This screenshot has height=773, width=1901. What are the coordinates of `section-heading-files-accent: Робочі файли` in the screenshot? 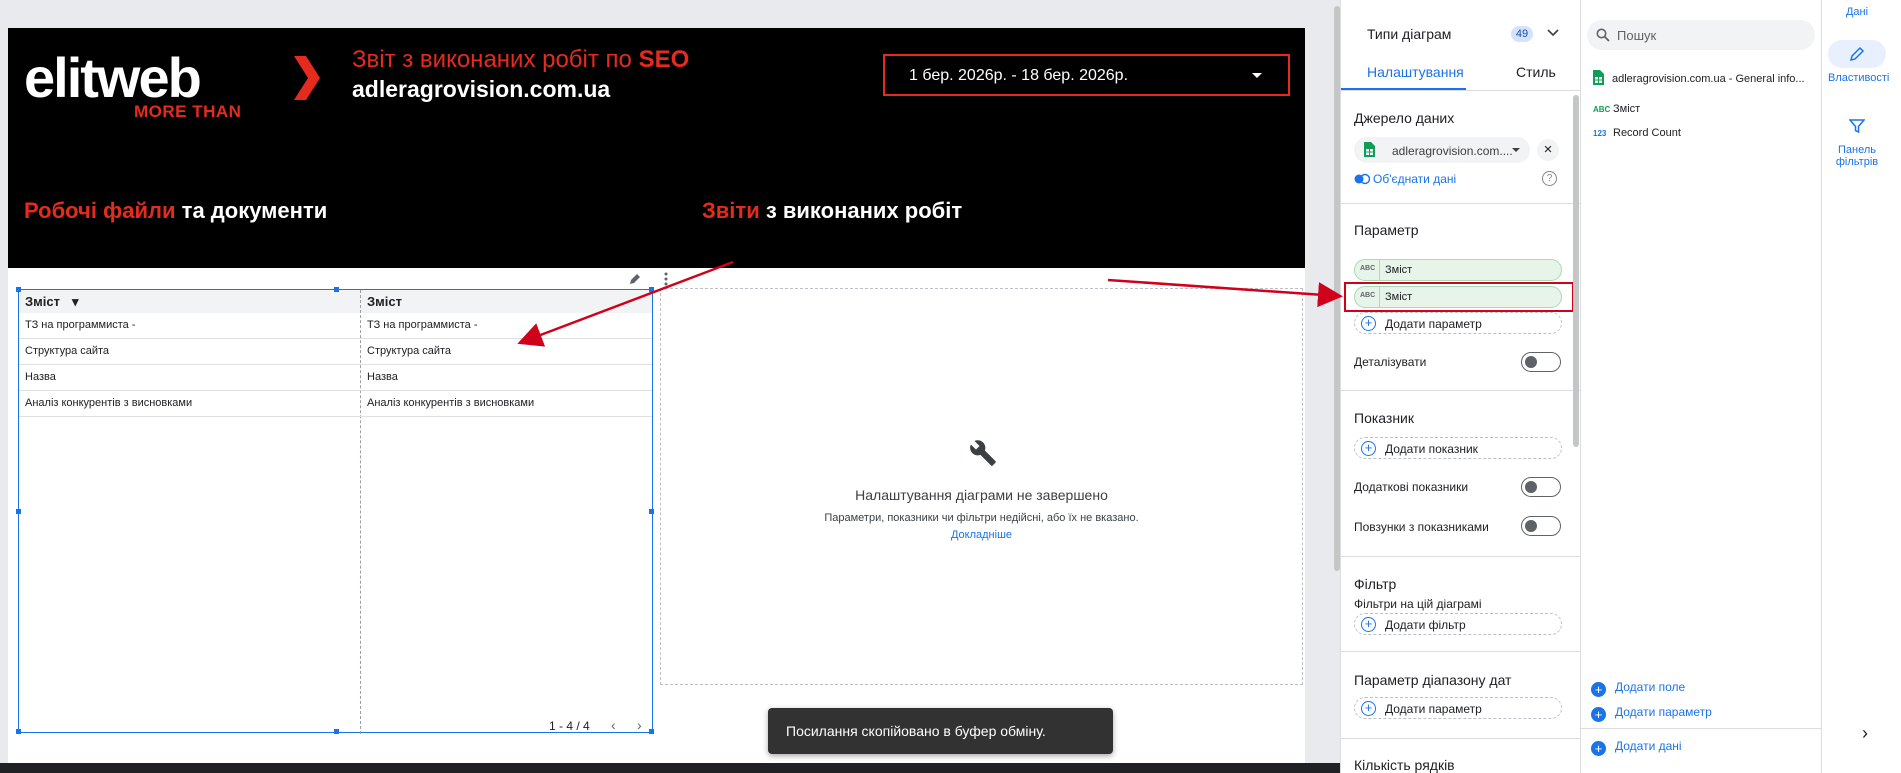 It's located at (100, 210).